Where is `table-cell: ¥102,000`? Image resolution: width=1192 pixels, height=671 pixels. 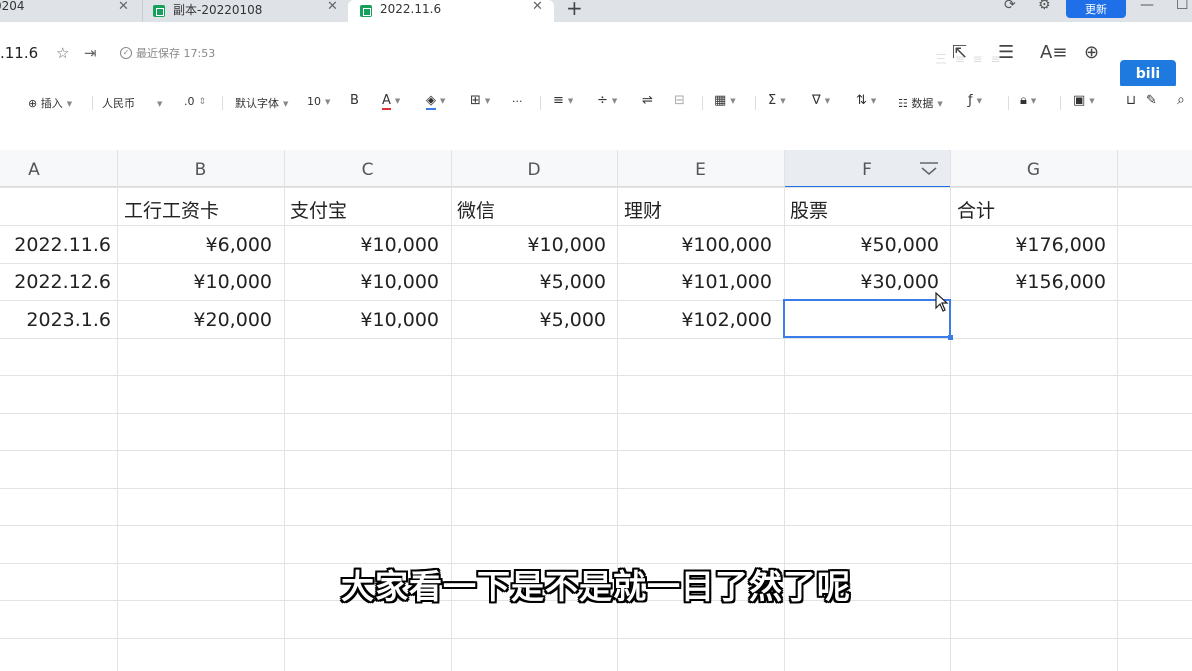
table-cell: ¥102,000 is located at coordinates (726, 320).